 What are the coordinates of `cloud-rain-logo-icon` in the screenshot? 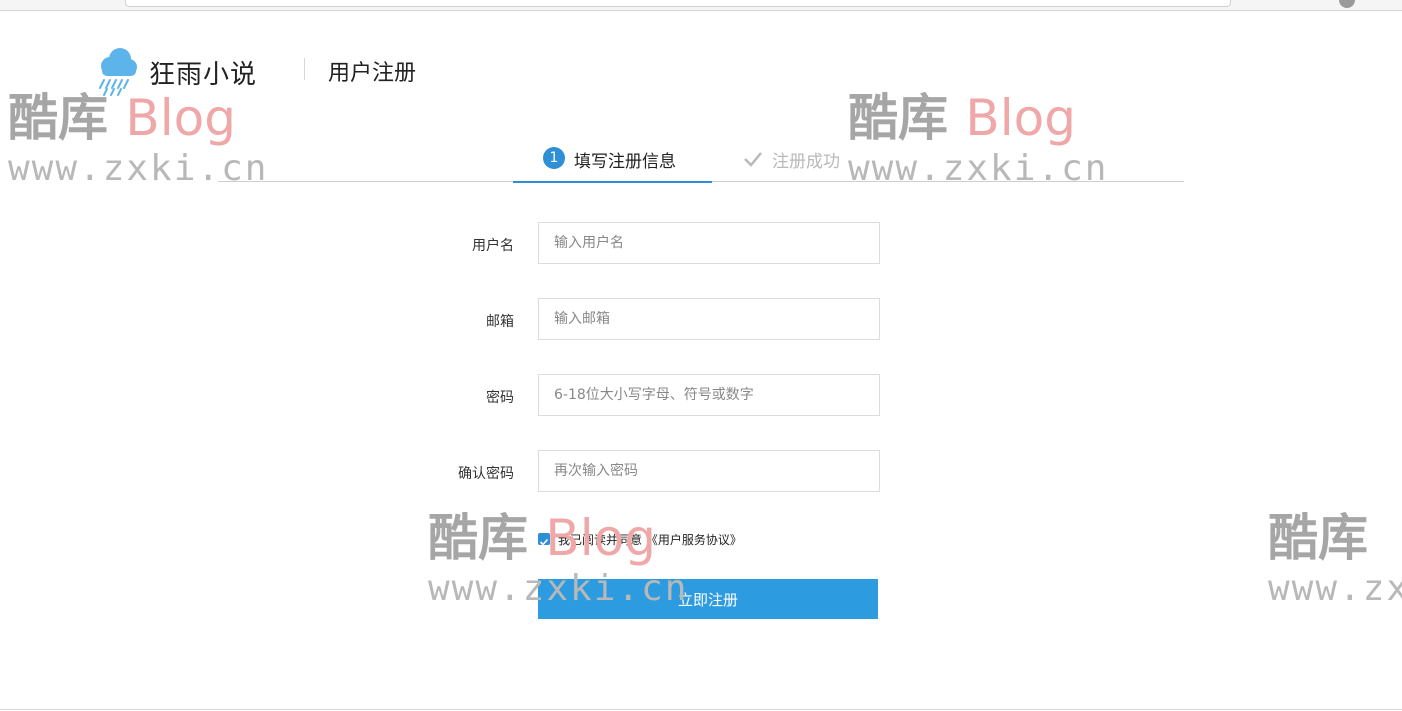 It's located at (117, 70).